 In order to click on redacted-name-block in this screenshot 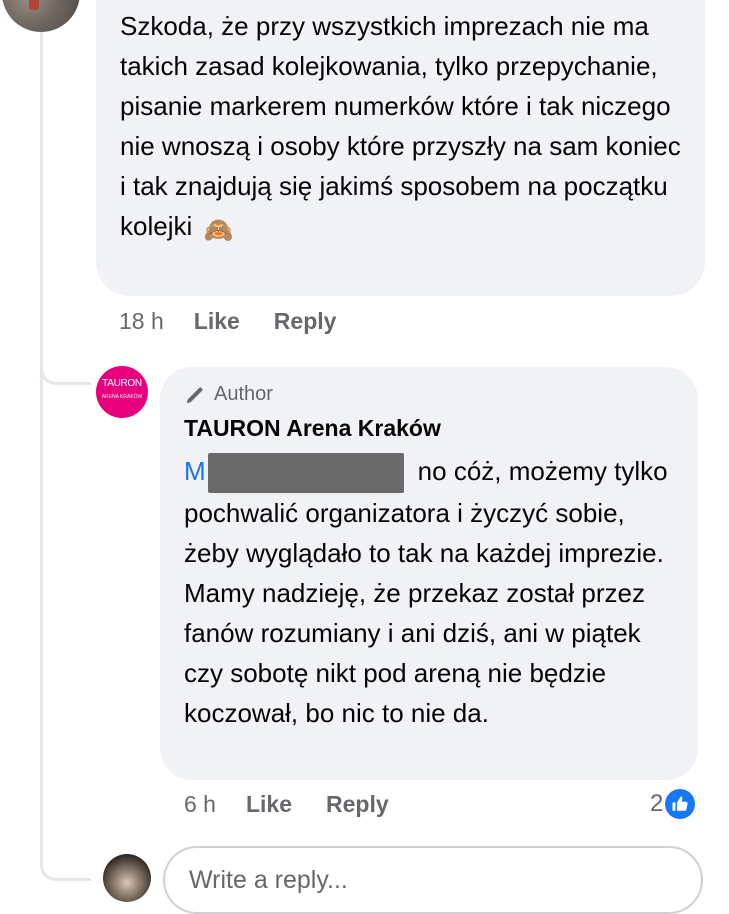, I will do `click(305, 473)`.